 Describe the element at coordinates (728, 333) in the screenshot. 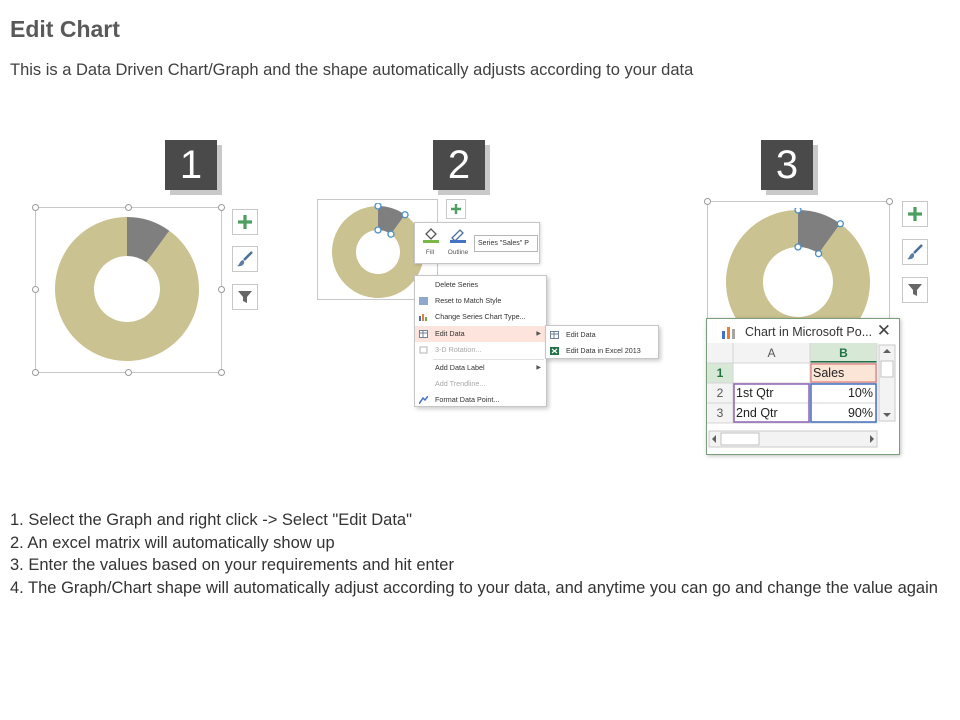

I see `chart-icon` at that location.